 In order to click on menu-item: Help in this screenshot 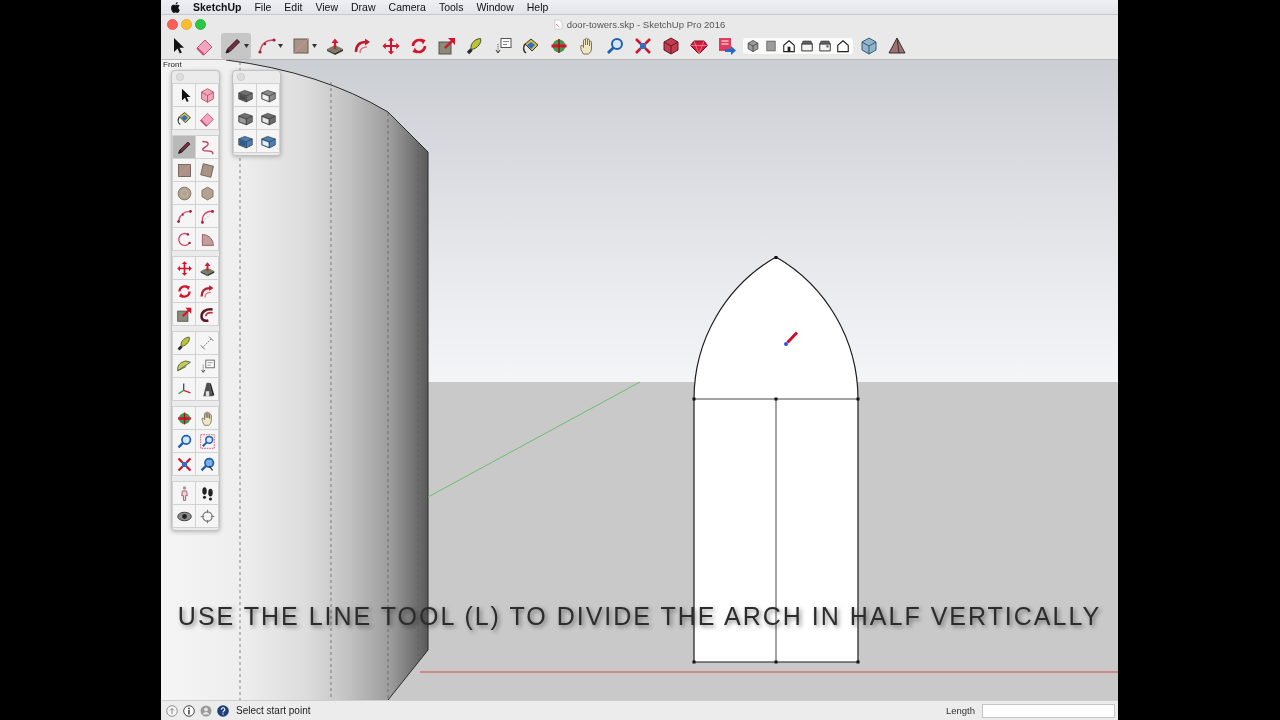, I will do `click(537, 7)`.